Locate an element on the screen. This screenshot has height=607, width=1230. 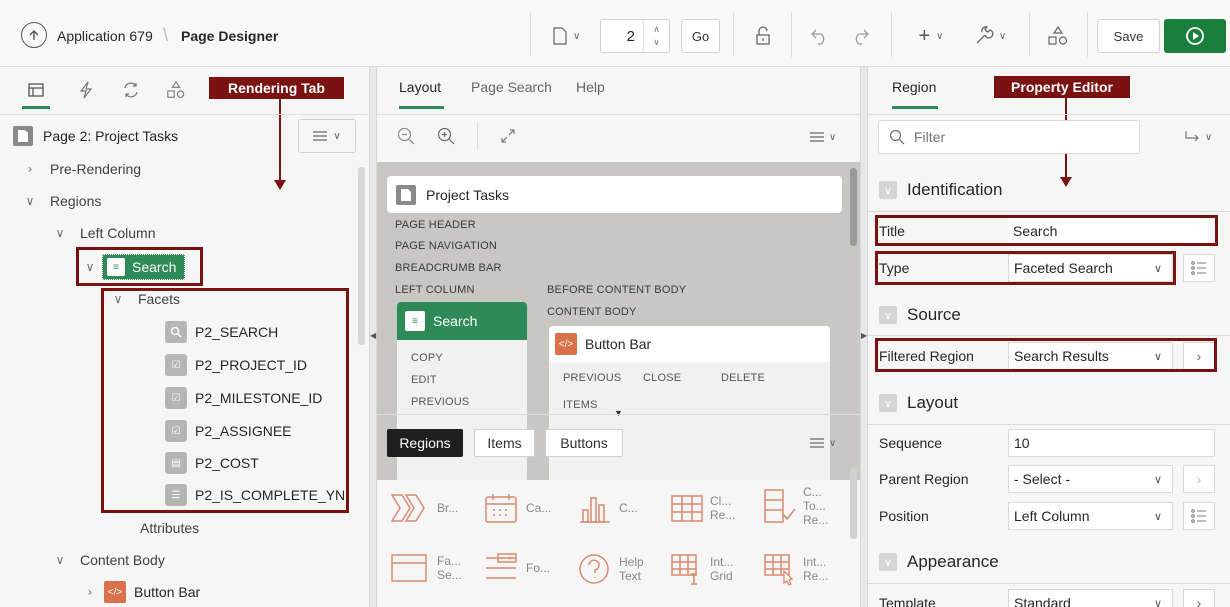
position-select: Left Column ∨ is located at coordinates (1090, 516).